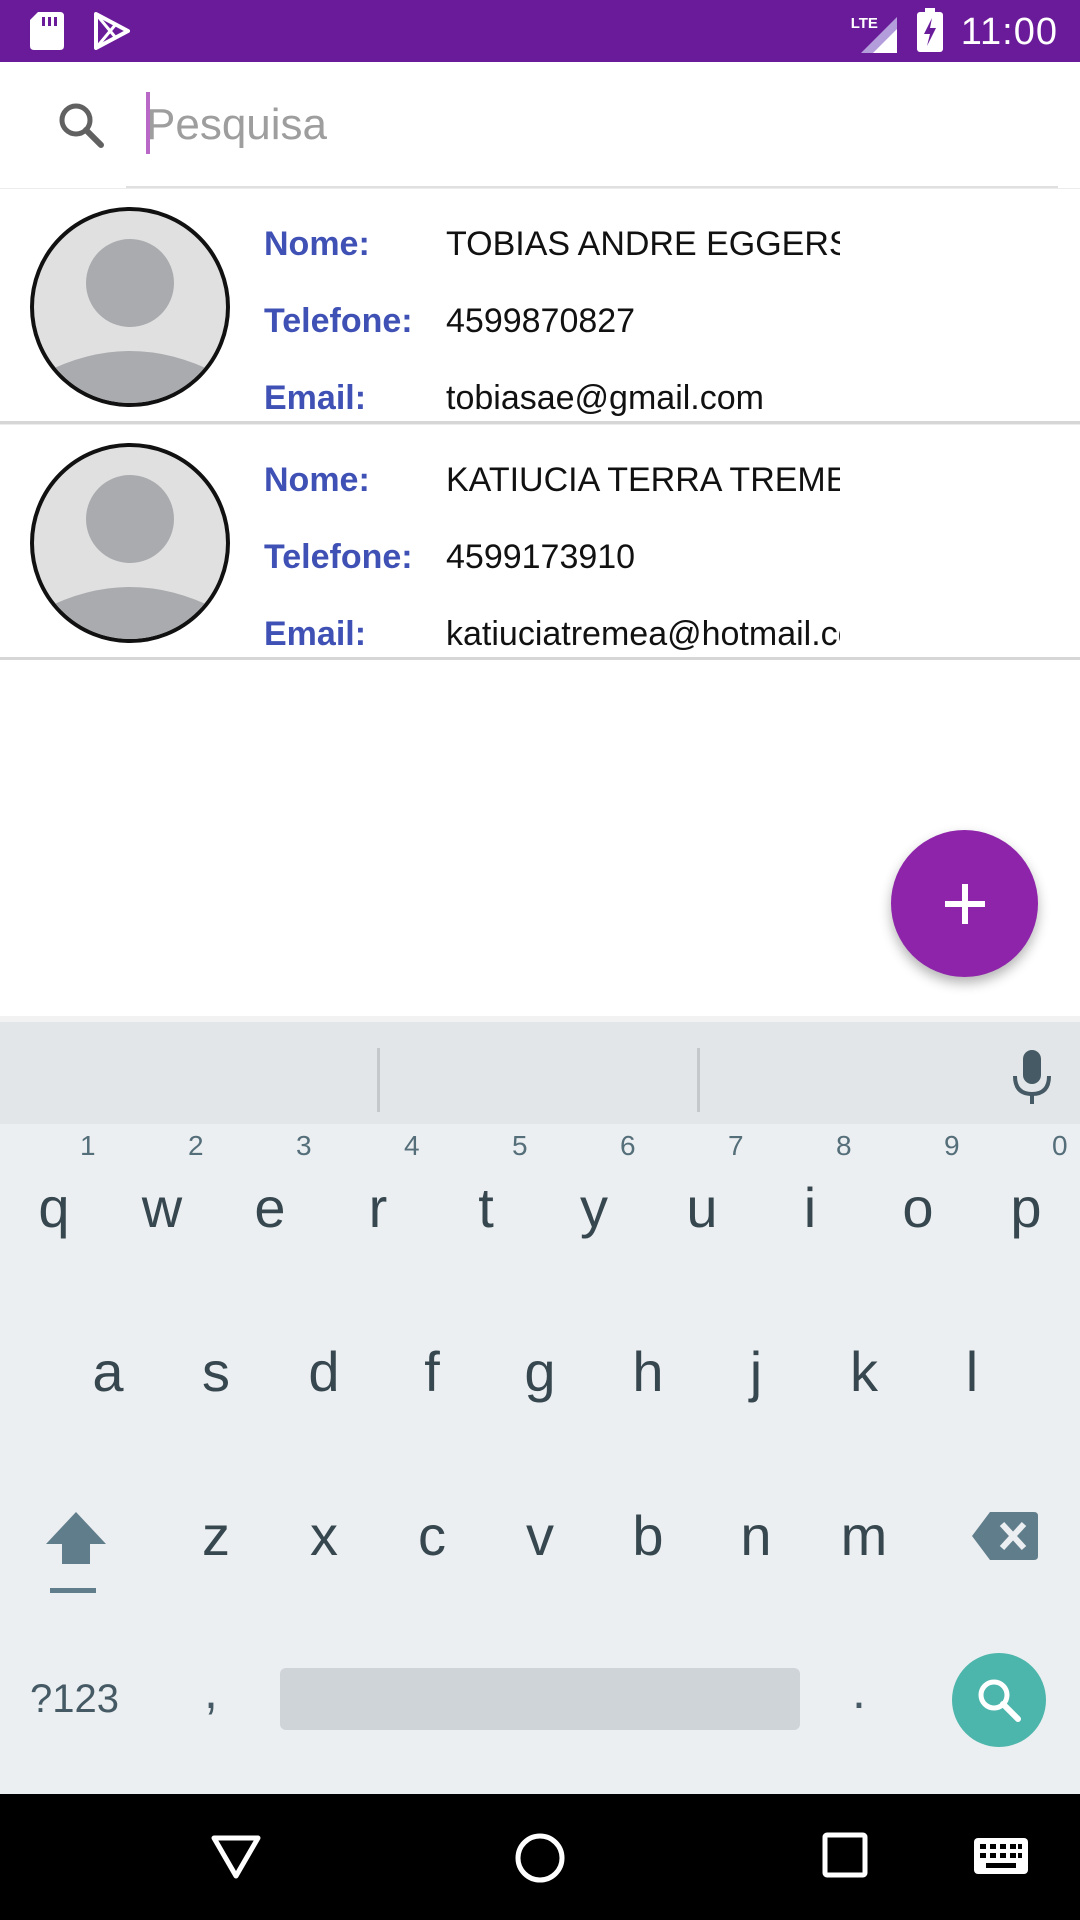 The height and width of the screenshot is (1920, 1080). Describe the element at coordinates (875, 33) in the screenshot. I see `signal-icon: LTE` at that location.